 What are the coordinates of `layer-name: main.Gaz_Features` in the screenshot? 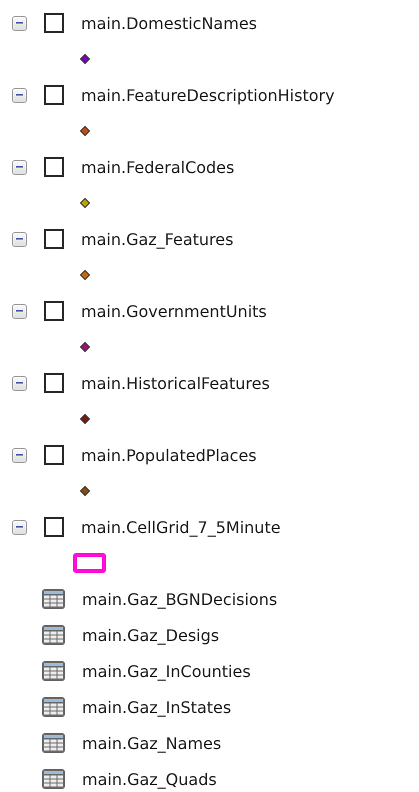 It's located at (157, 239).